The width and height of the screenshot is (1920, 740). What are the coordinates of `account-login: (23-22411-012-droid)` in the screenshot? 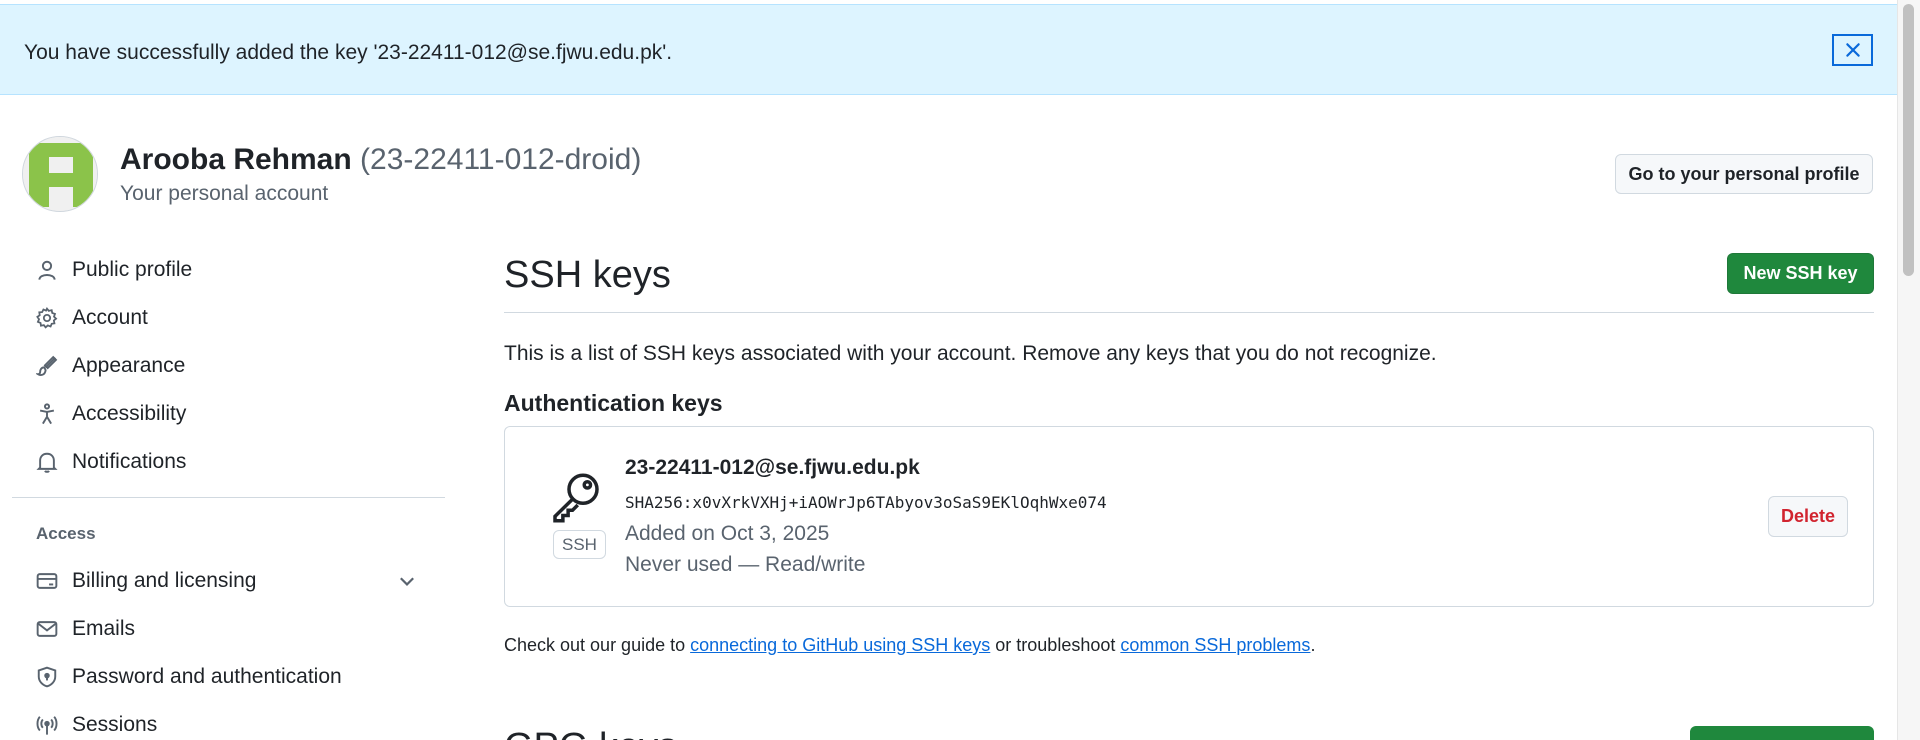 It's located at (501, 159).